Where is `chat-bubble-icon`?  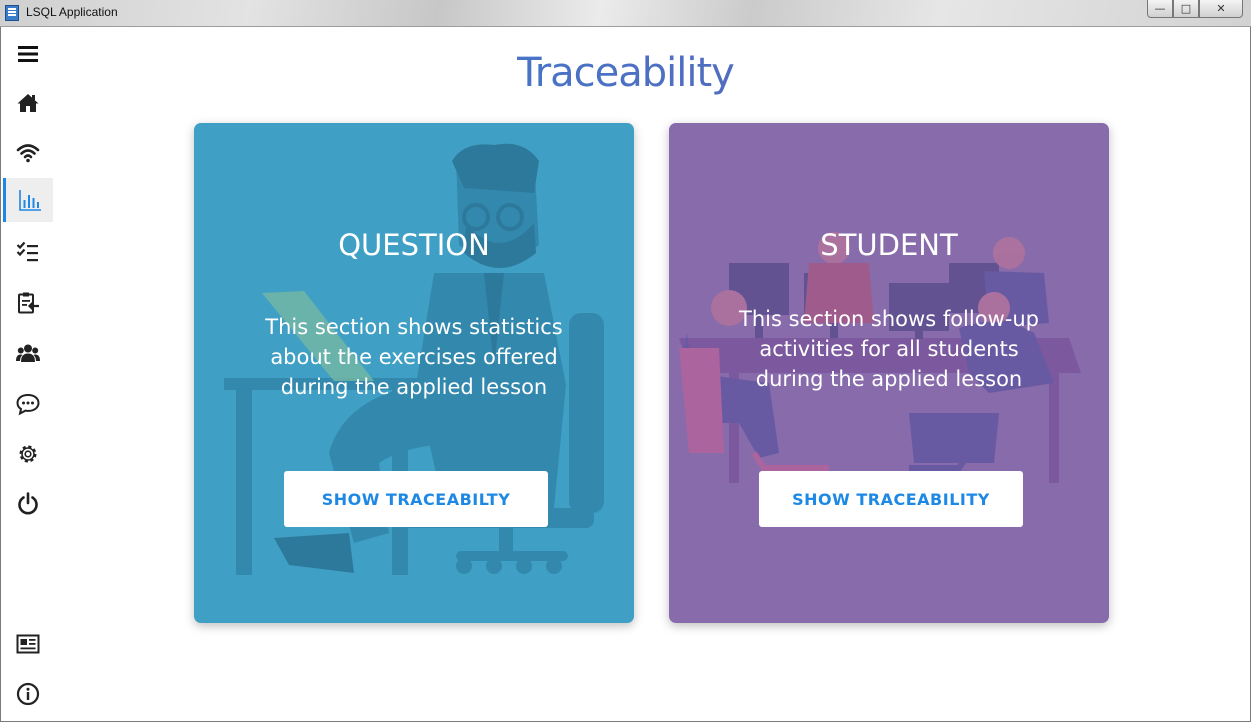
chat-bubble-icon is located at coordinates (28, 404).